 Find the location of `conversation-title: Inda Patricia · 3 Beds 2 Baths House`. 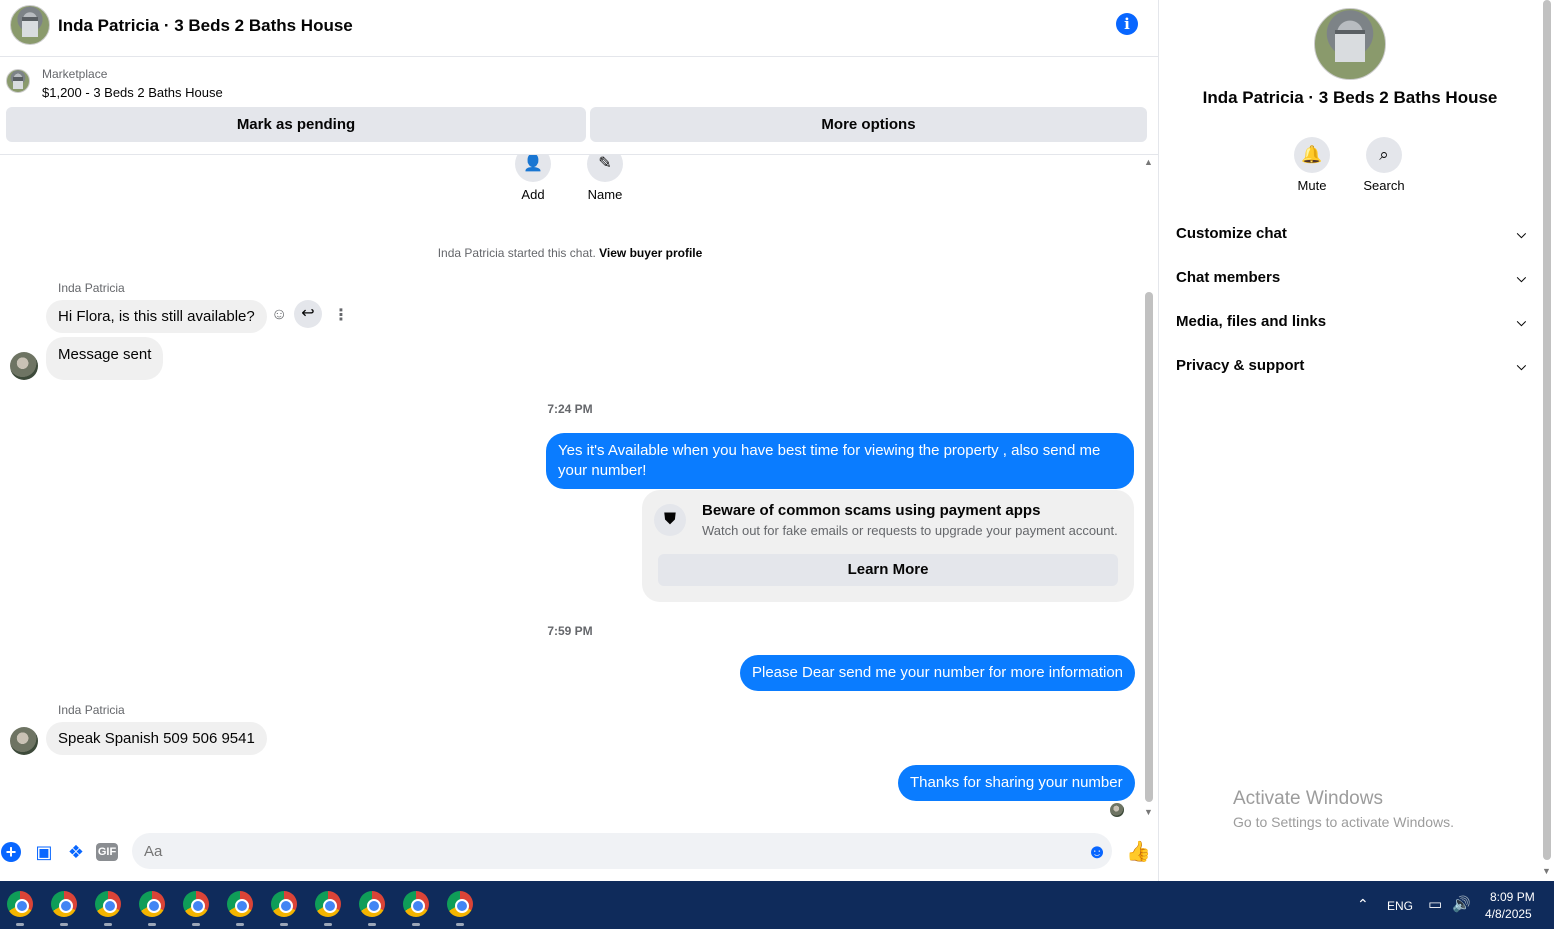

conversation-title: Inda Patricia · 3 Beds 2 Baths House is located at coordinates (205, 26).